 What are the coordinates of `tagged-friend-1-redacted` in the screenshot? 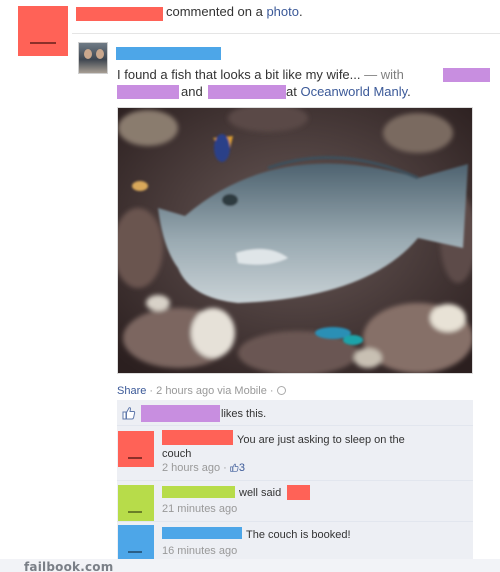 It's located at (466, 75).